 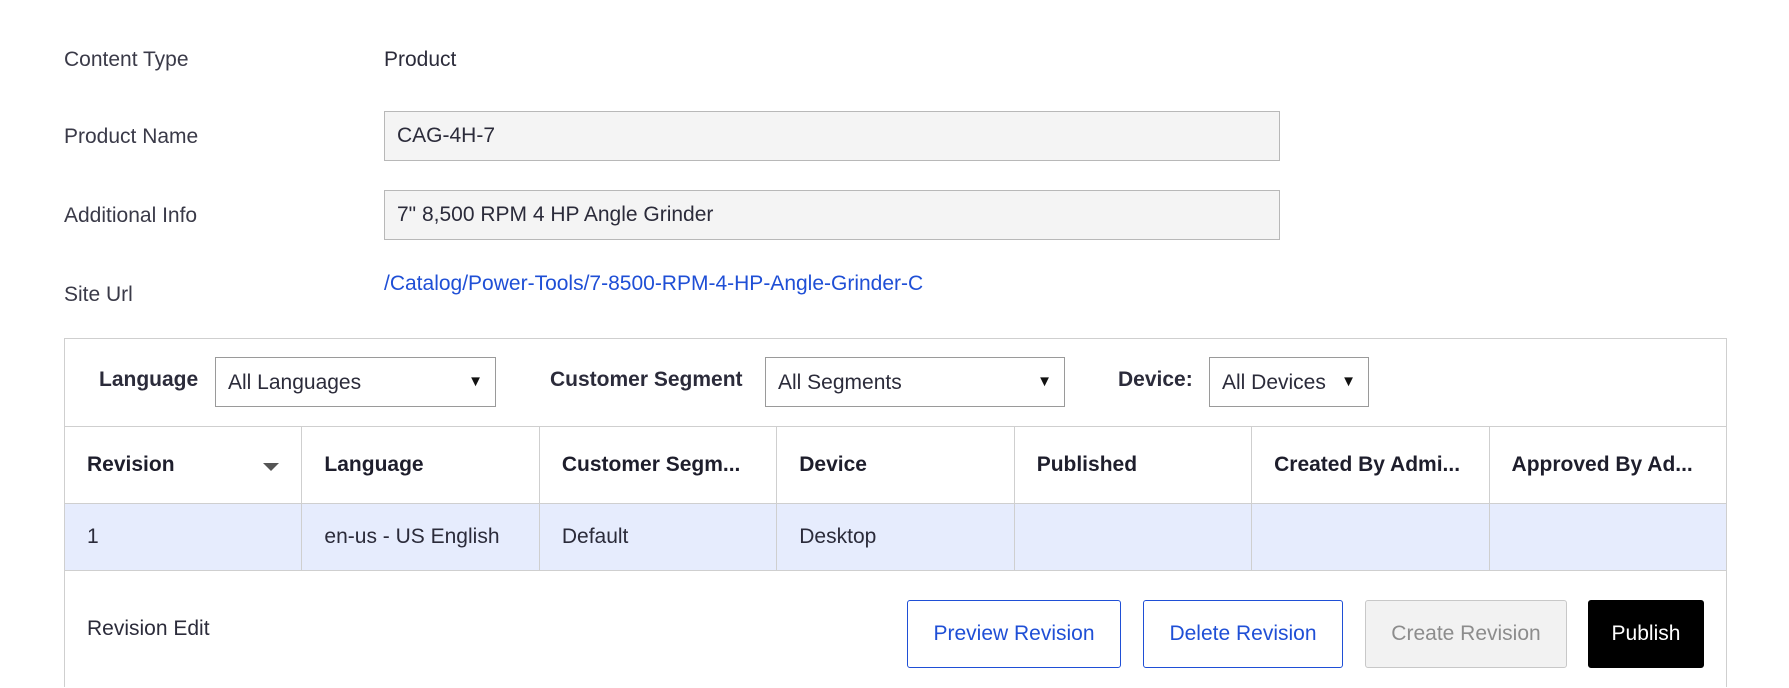 I want to click on content-type-label: Content Type, so click(x=126, y=59).